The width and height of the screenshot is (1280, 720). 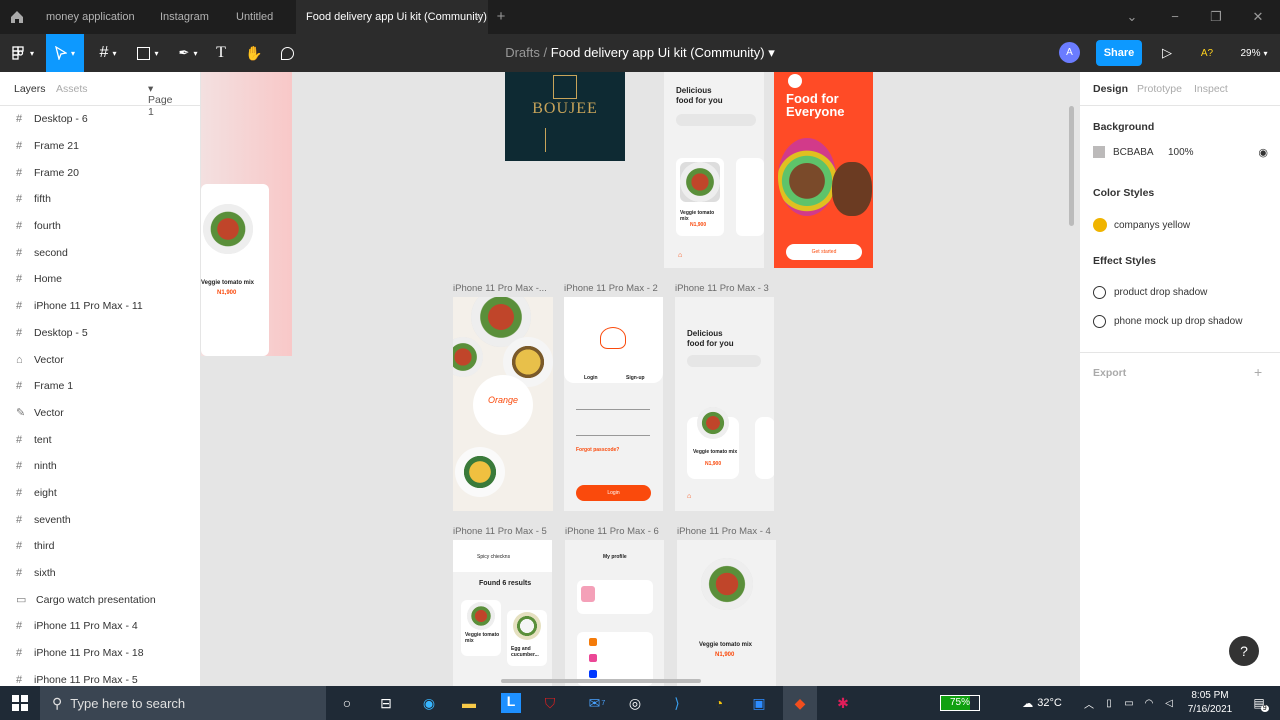 I want to click on vscode-icon: ⟩, so click(x=677, y=703).